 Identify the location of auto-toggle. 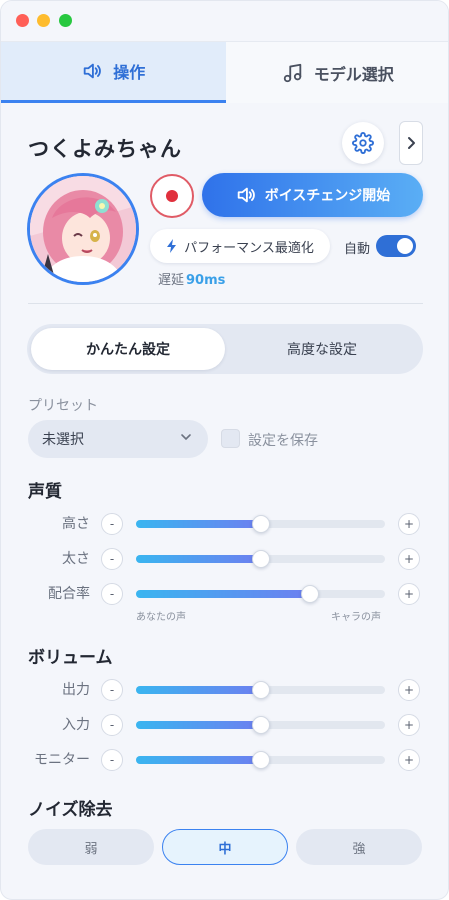
(396, 246).